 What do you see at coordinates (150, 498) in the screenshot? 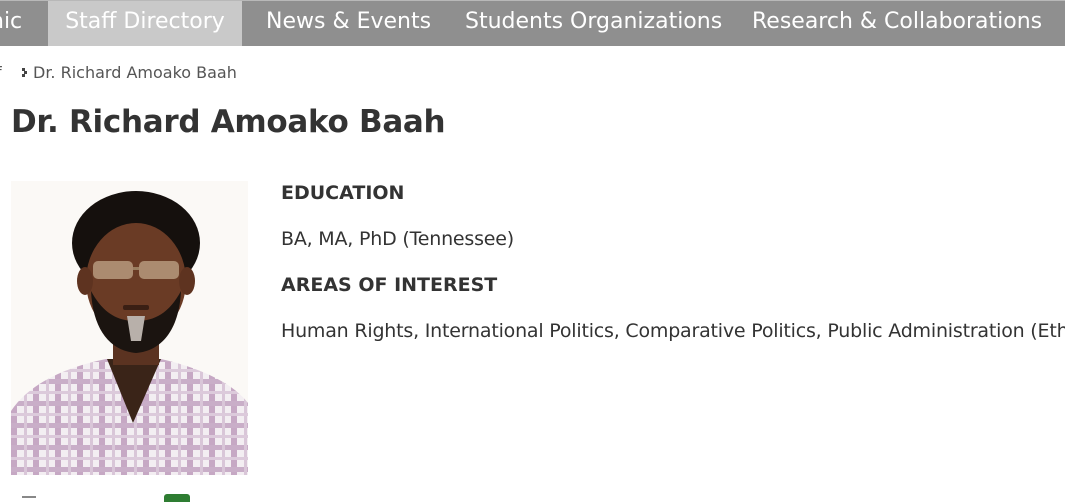
I see `share-bar` at bounding box center [150, 498].